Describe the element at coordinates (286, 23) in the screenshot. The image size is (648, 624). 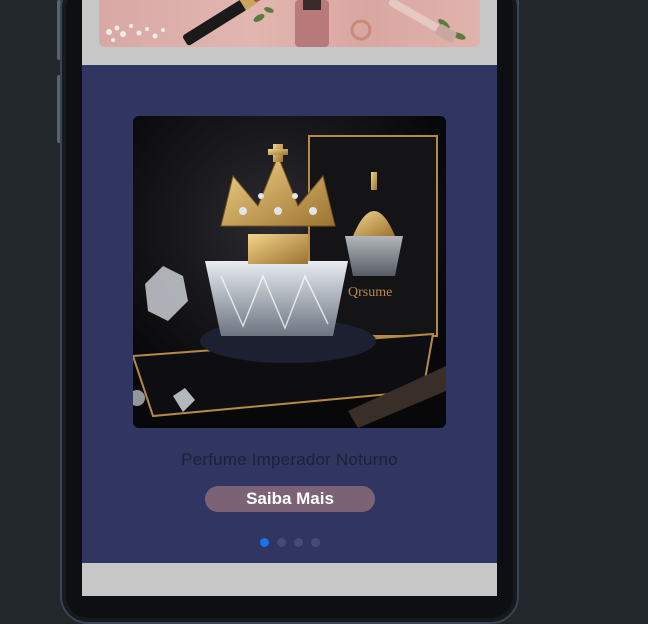
I see `cosmetics-flatlay-icon` at that location.